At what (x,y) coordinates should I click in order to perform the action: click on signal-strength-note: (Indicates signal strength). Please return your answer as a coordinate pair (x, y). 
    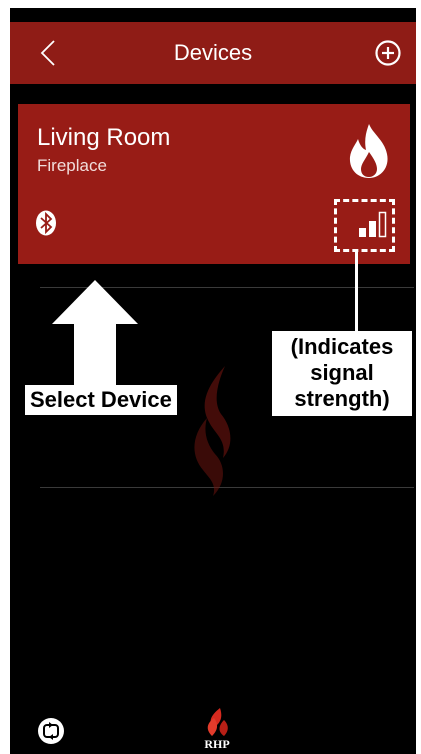
    Looking at the image, I should click on (342, 373).